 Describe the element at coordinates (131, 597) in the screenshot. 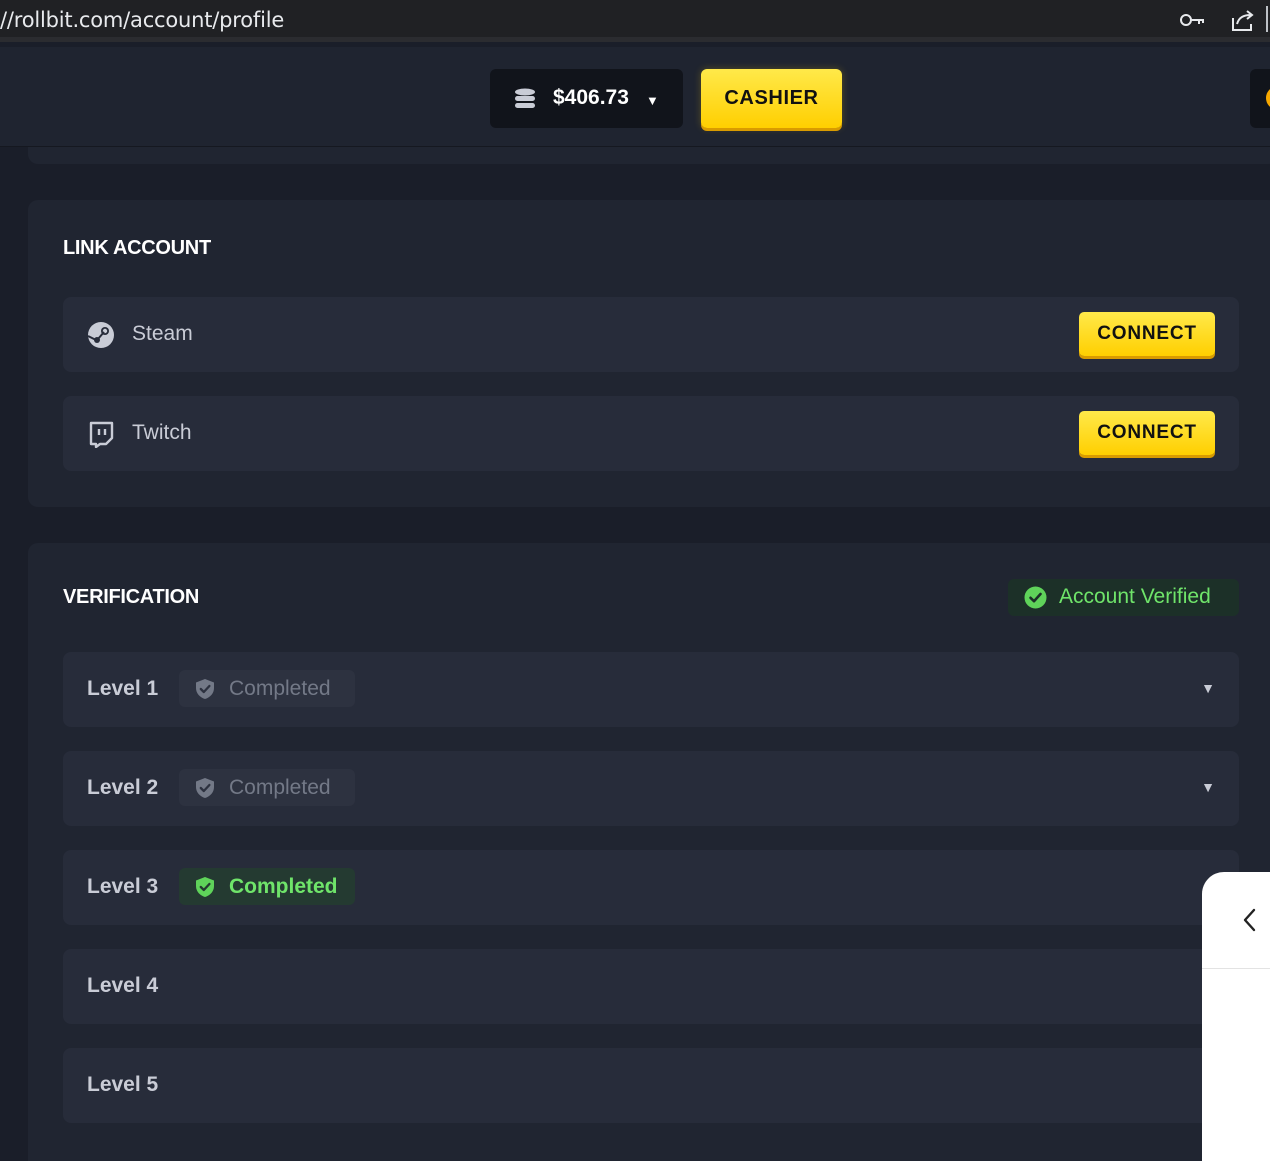

I see `verification-title: VERIFICATION` at that location.